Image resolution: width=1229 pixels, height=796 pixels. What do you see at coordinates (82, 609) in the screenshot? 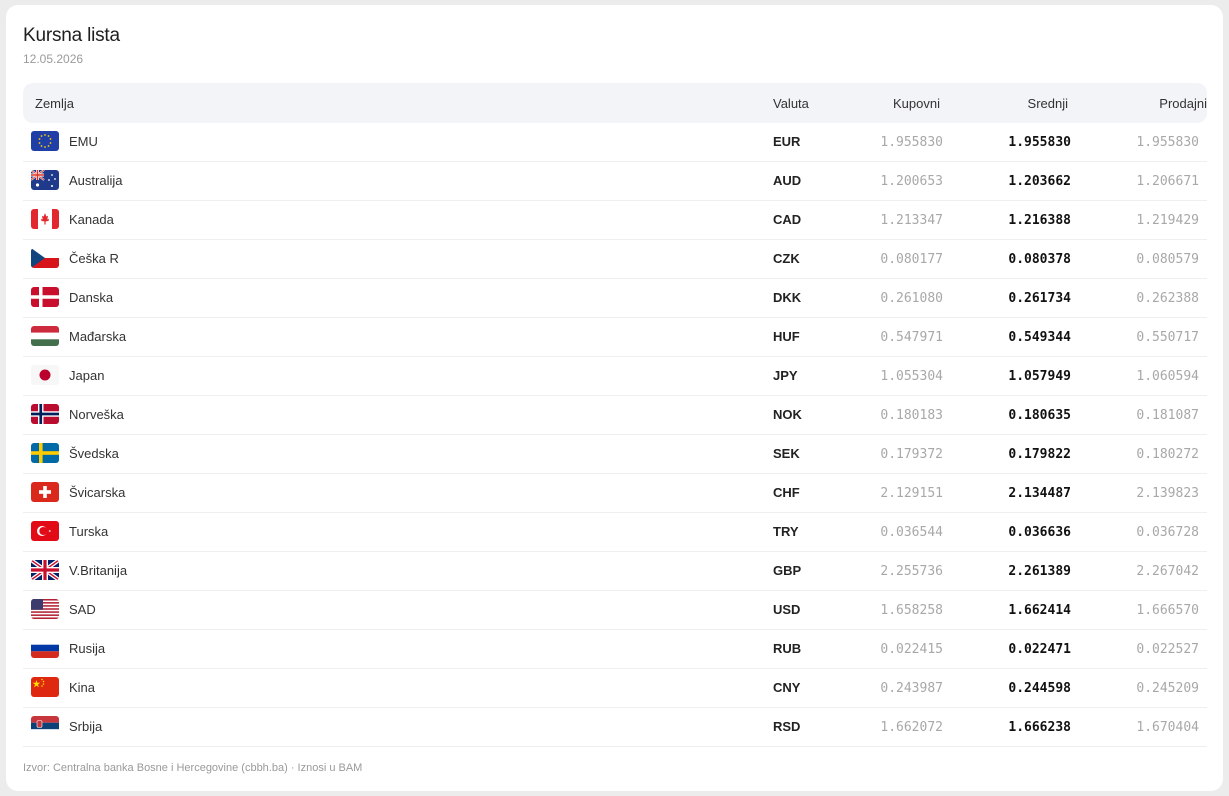
I see `country-name: SAD` at bounding box center [82, 609].